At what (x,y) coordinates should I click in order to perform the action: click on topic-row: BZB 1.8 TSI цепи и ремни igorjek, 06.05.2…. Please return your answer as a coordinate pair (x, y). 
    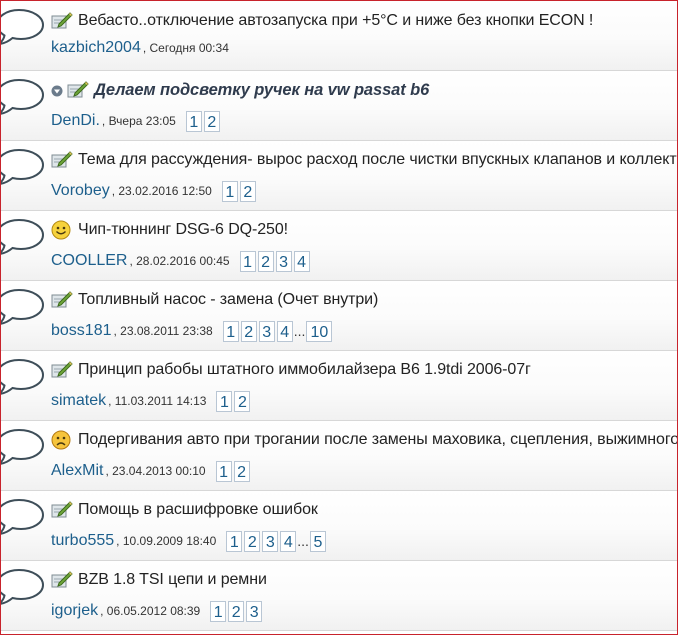
    Looking at the image, I should click on (339, 596).